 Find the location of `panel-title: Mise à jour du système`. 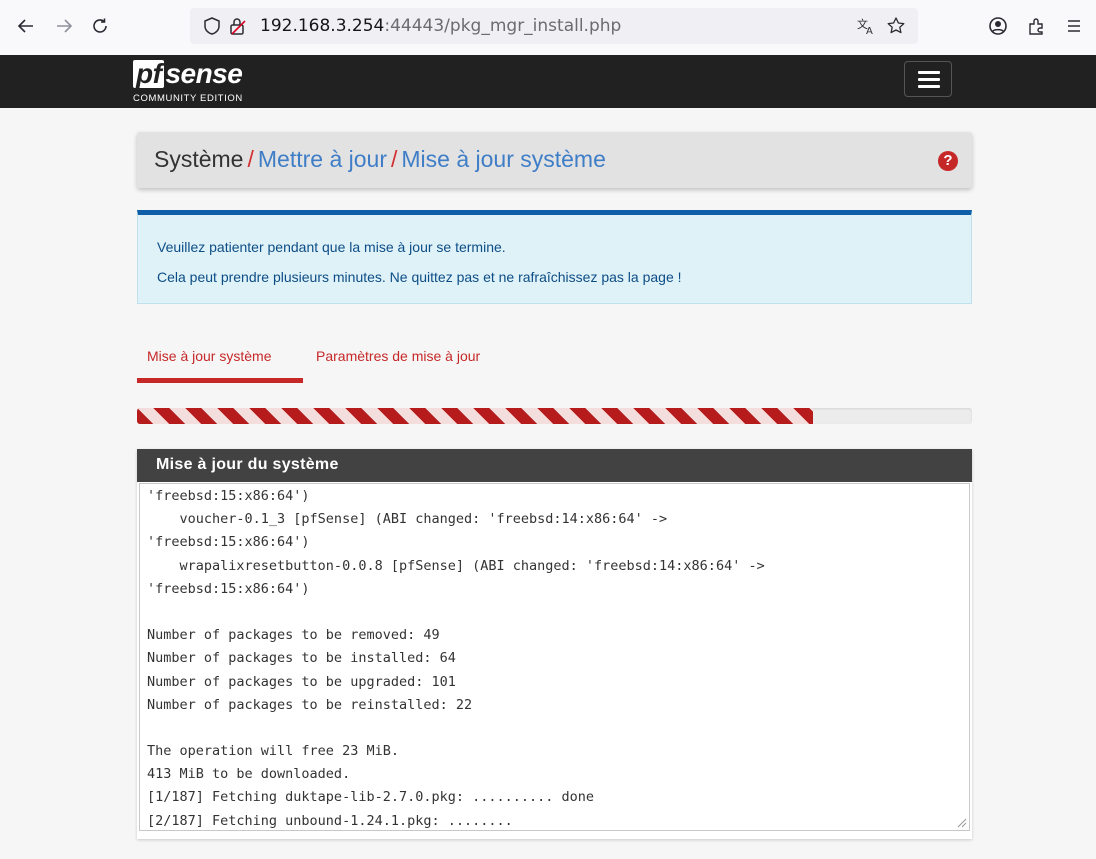

panel-title: Mise à jour du système is located at coordinates (247, 464).